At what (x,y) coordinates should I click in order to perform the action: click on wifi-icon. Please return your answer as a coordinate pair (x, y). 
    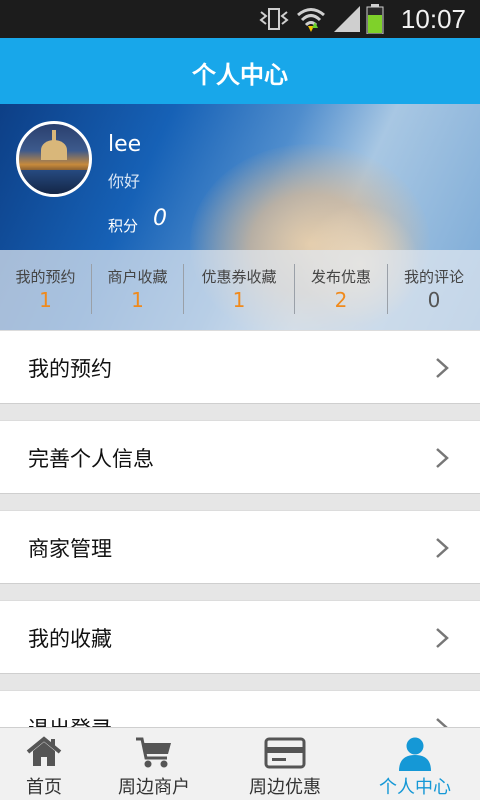
    Looking at the image, I should click on (311, 20).